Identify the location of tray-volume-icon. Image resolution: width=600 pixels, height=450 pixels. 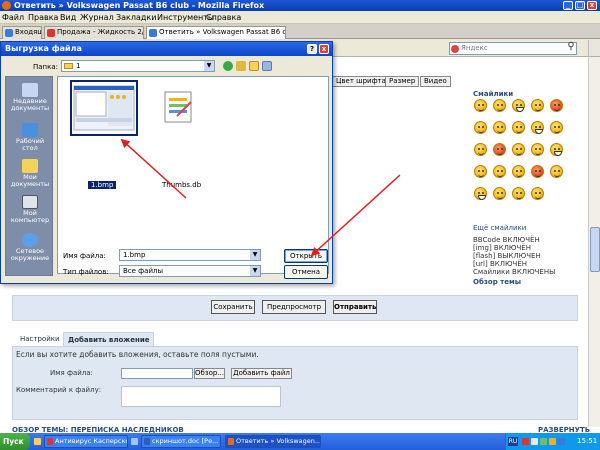
(561, 441).